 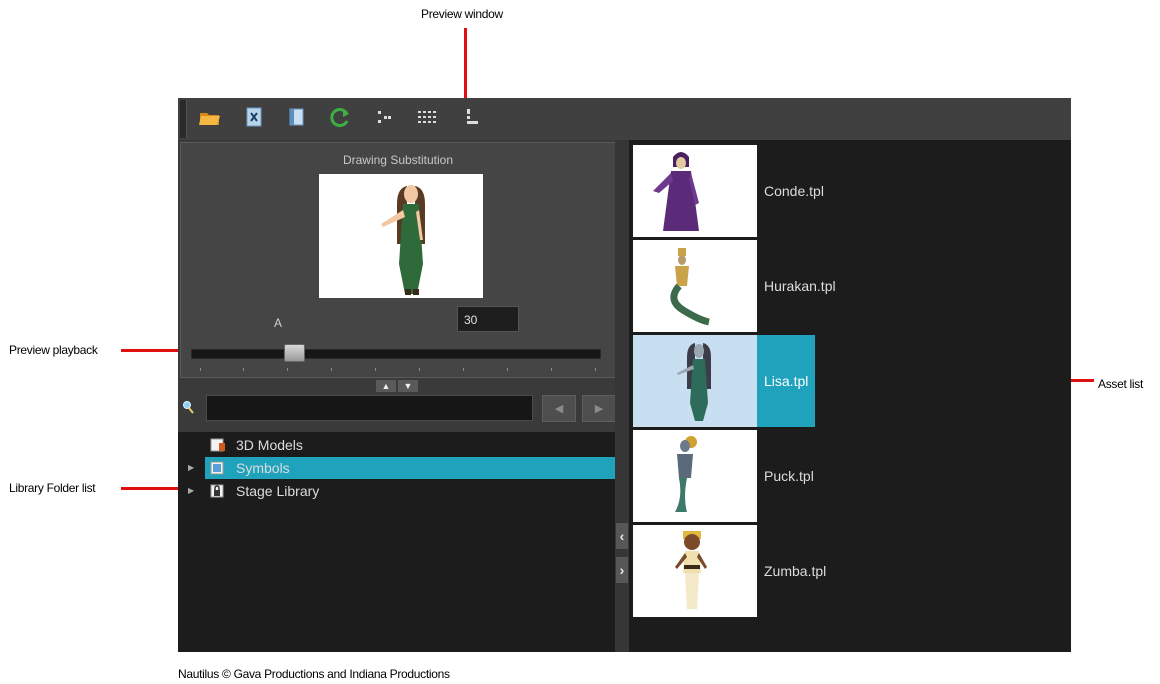 I want to click on callout-library-folder-list: Library Folder list, so click(x=52, y=488).